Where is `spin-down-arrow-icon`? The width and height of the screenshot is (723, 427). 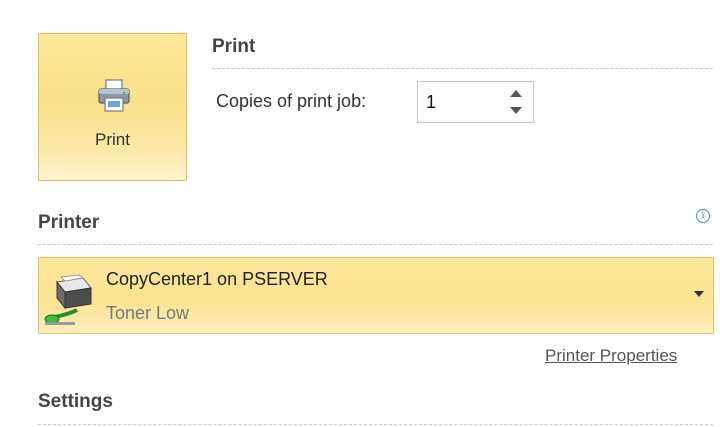
spin-down-arrow-icon is located at coordinates (516, 110).